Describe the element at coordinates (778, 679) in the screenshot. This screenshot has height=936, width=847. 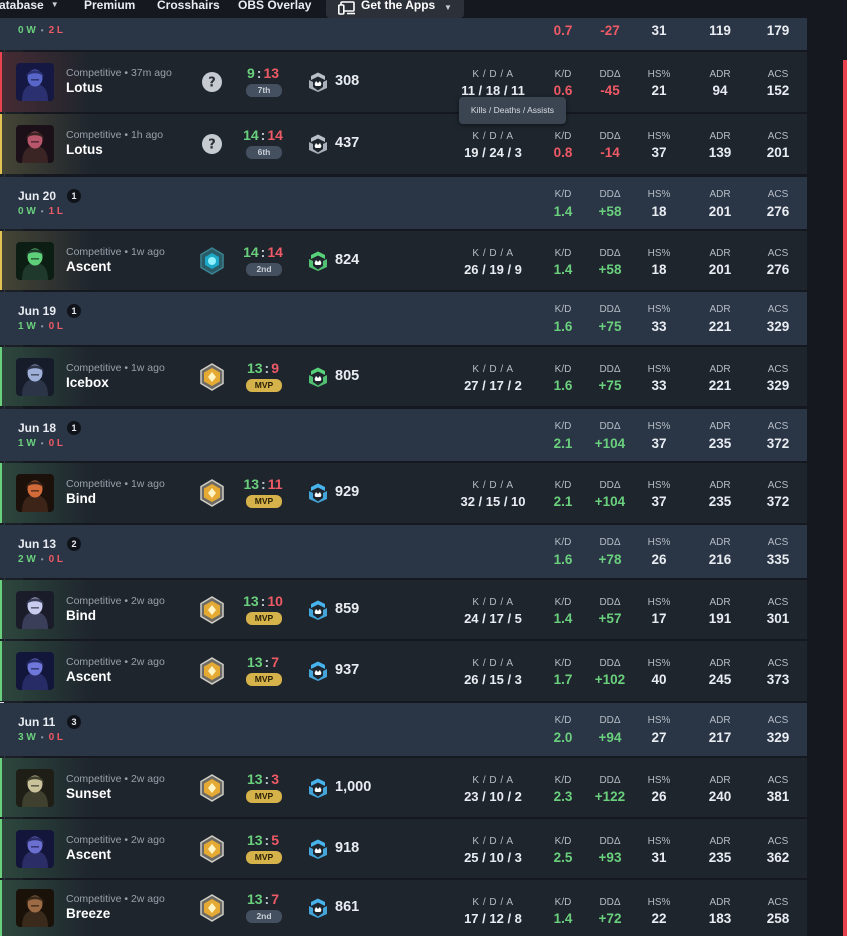
I see `acs-value: 373` at that location.